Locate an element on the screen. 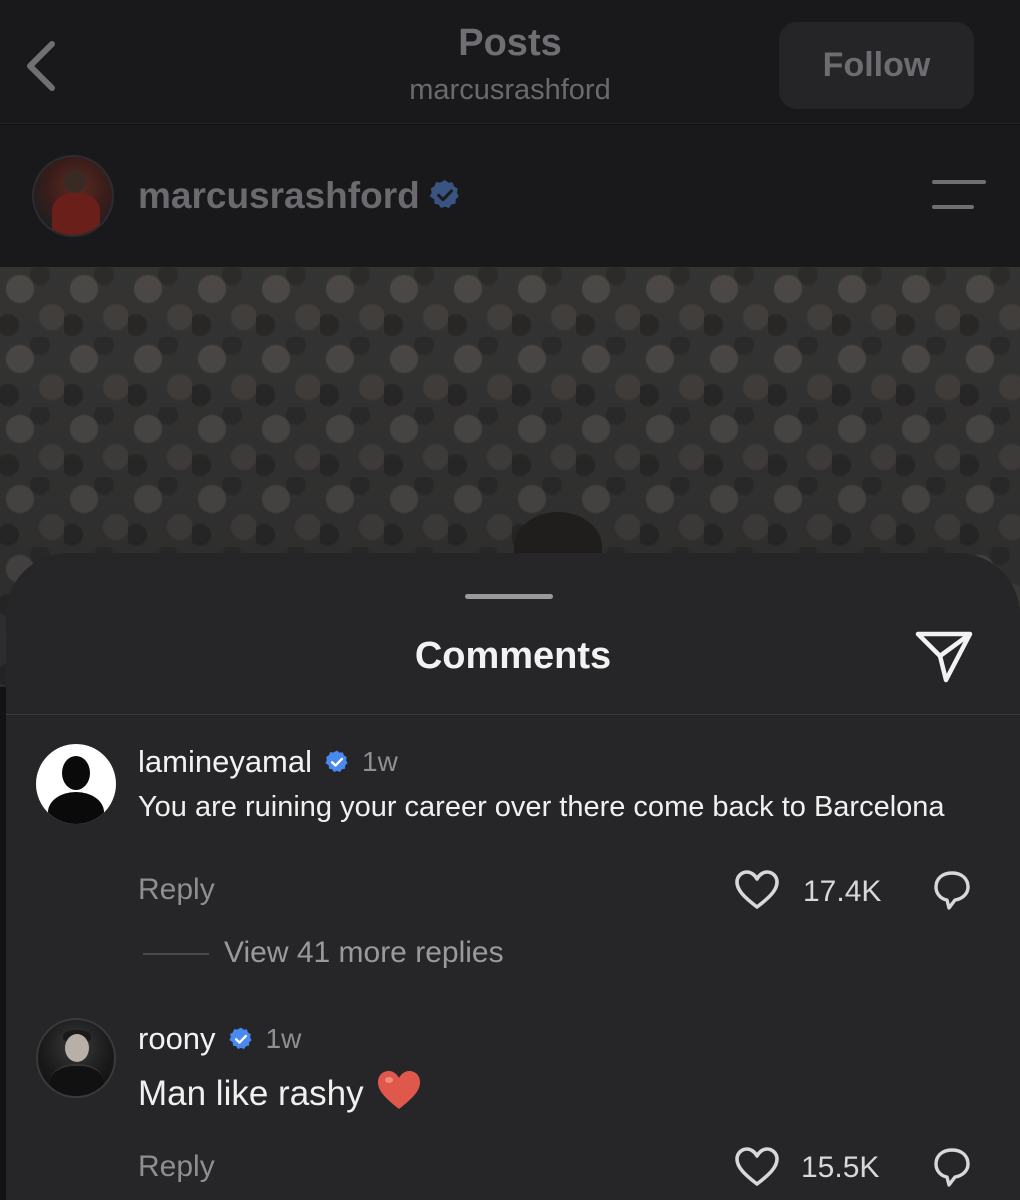  post-author-avatar is located at coordinates (73, 196).